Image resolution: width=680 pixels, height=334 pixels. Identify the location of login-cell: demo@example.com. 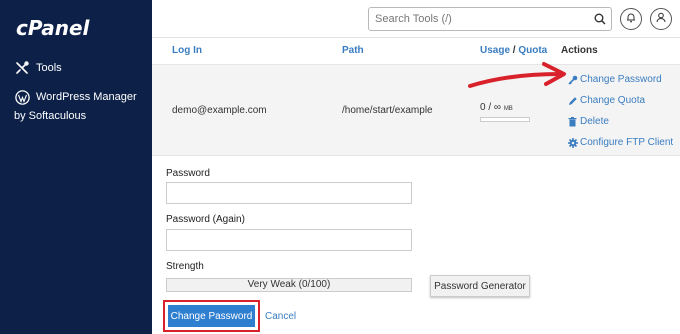
(219, 110).